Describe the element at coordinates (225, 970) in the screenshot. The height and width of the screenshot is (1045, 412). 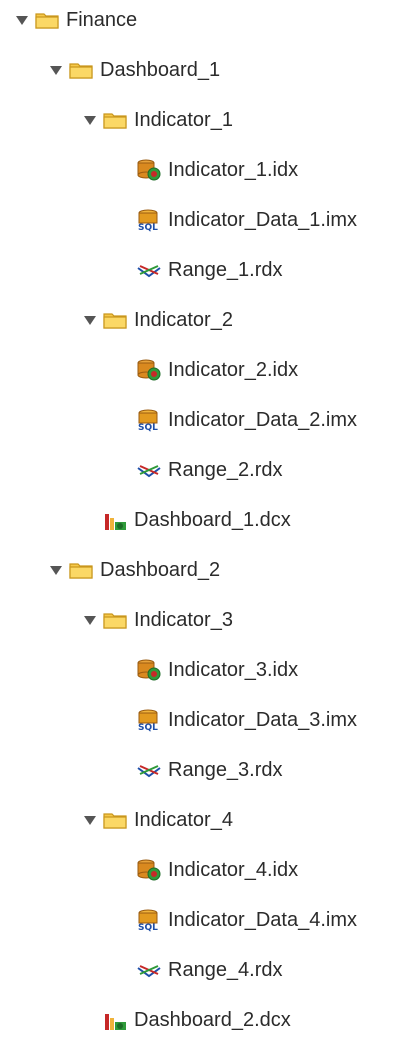
I see `tree-leaf-label: Range_4.rdx` at that location.